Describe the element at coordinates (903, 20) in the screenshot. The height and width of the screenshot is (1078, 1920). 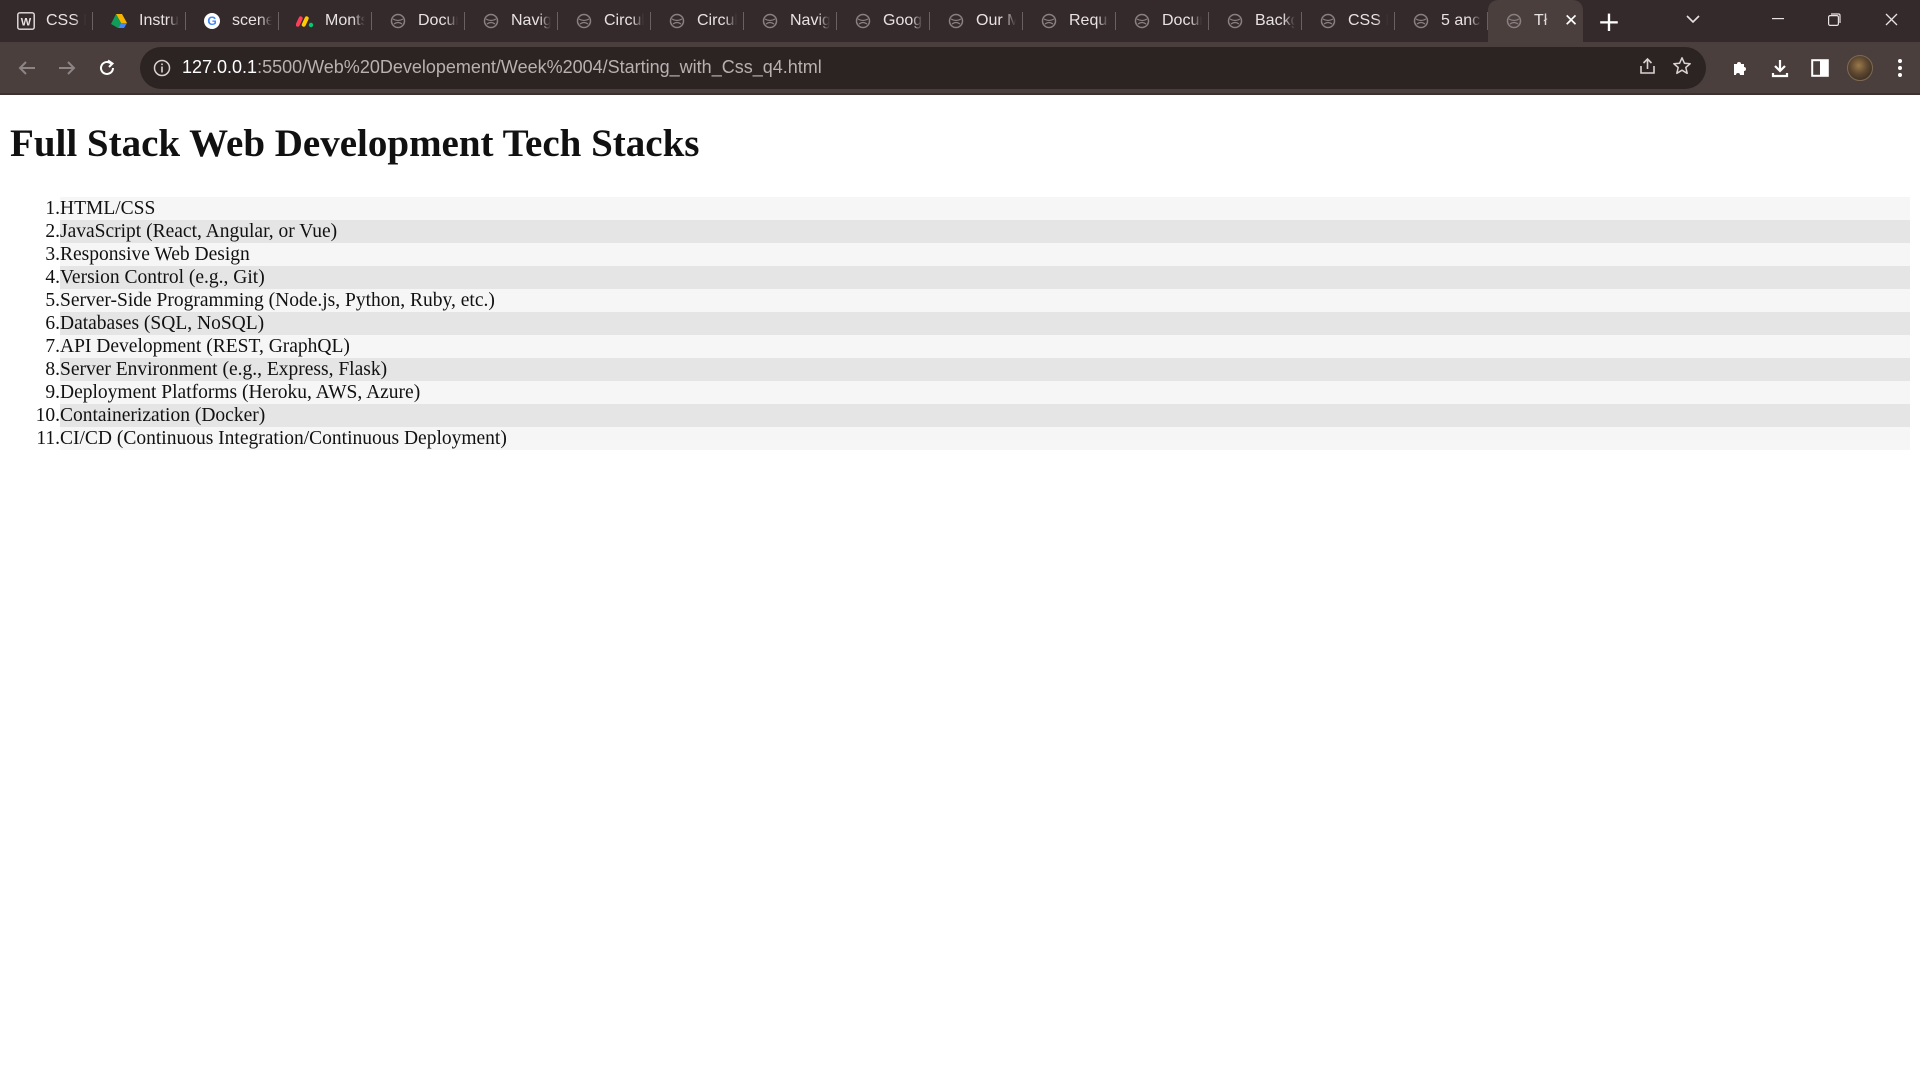
I see `tab-title: Googl` at that location.